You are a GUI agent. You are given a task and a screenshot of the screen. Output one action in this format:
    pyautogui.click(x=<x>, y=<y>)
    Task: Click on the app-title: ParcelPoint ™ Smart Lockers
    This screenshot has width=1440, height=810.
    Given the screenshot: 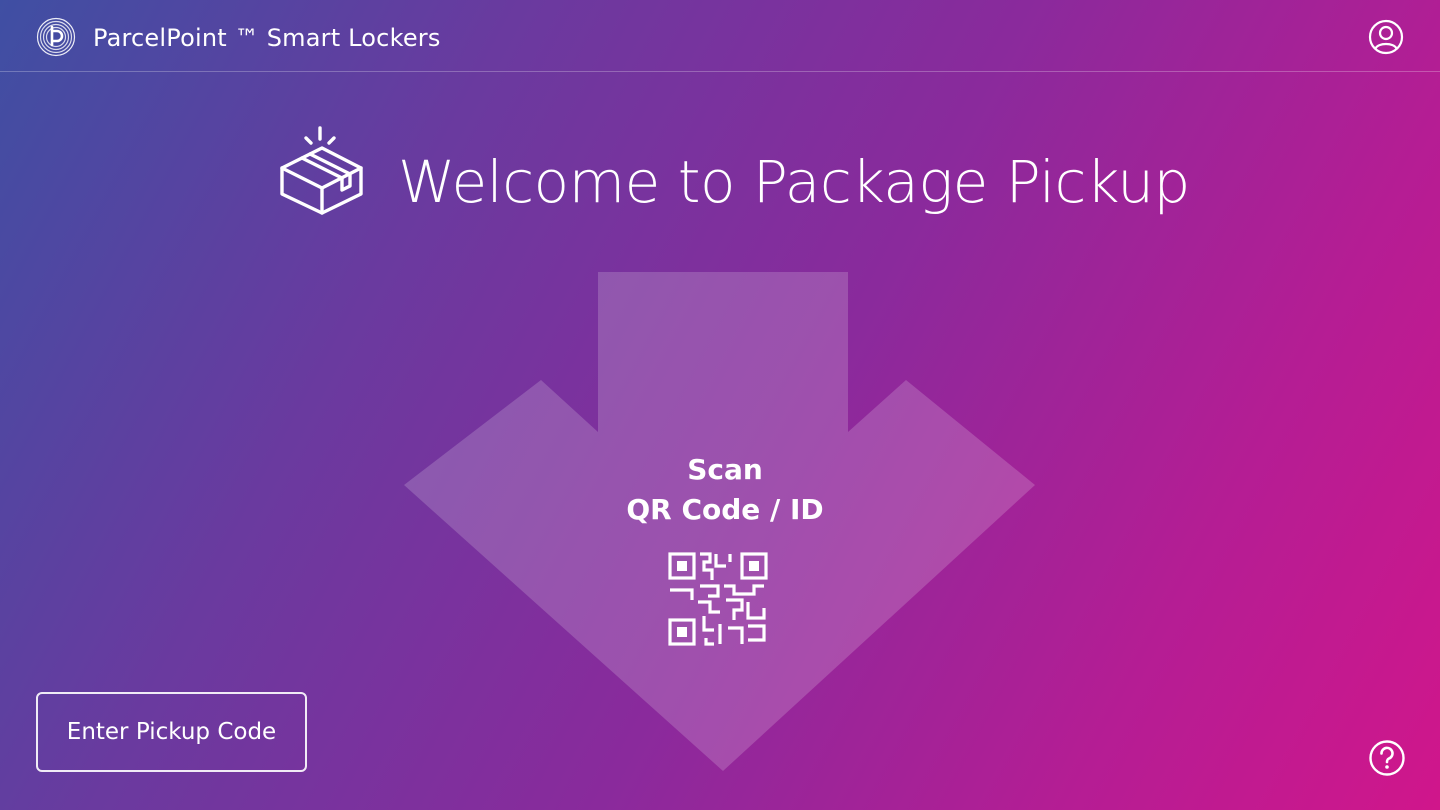 What is the action you would take?
    pyautogui.click(x=267, y=38)
    